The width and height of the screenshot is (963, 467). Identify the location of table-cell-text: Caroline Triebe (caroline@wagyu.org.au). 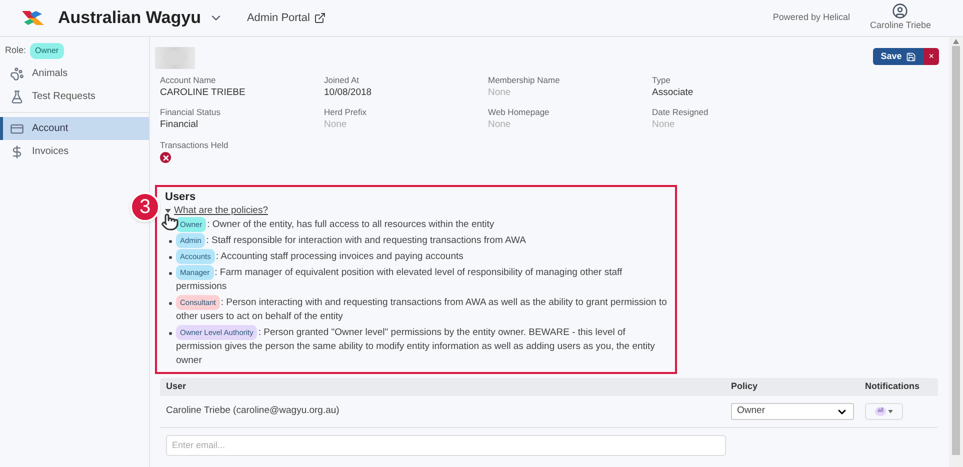
(253, 411).